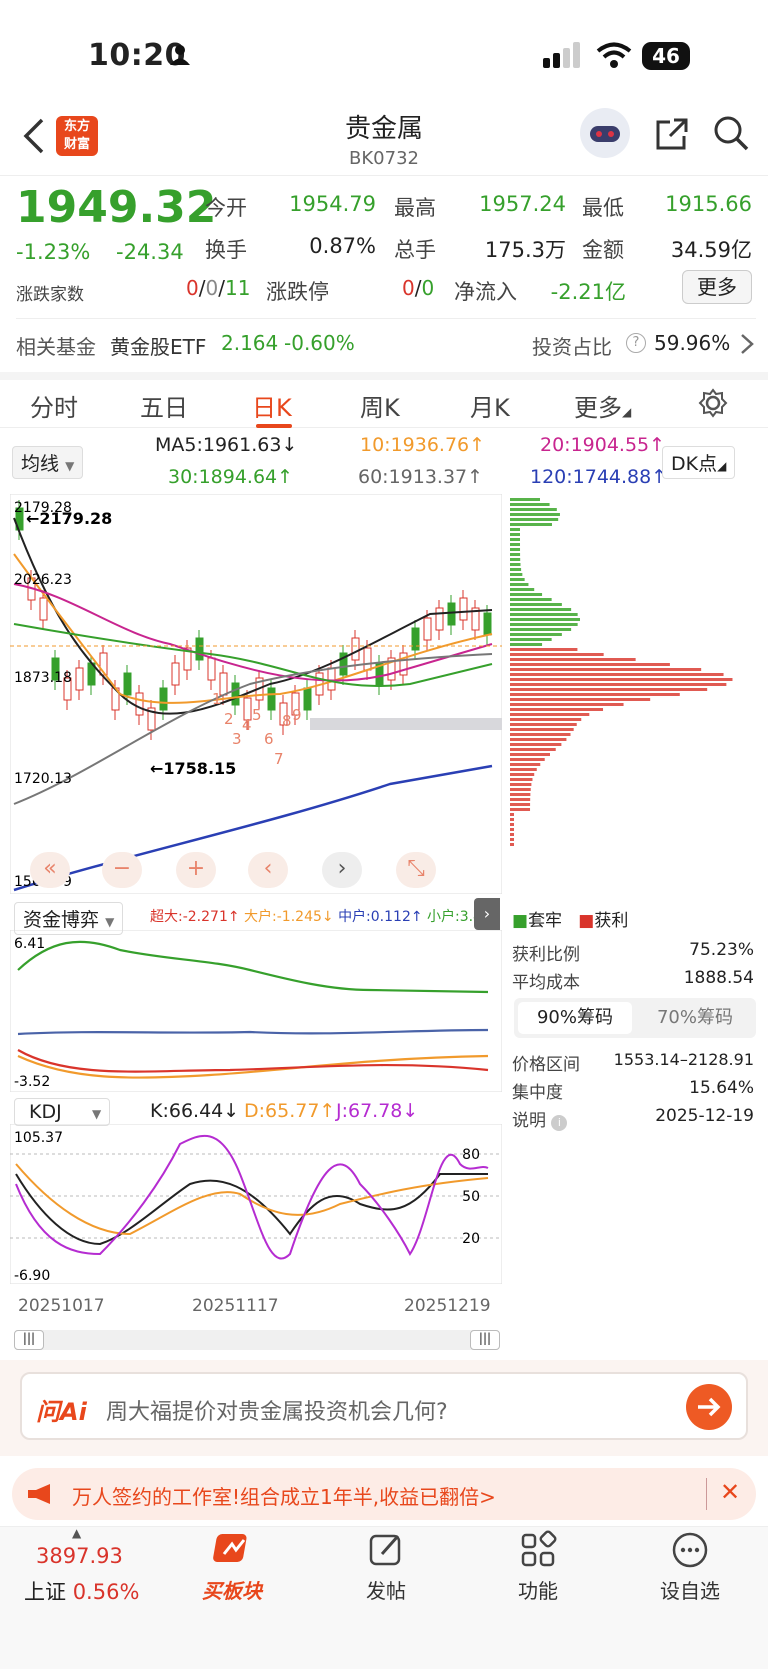 The image size is (768, 1669). I want to click on ai-send-button, so click(709, 1407).